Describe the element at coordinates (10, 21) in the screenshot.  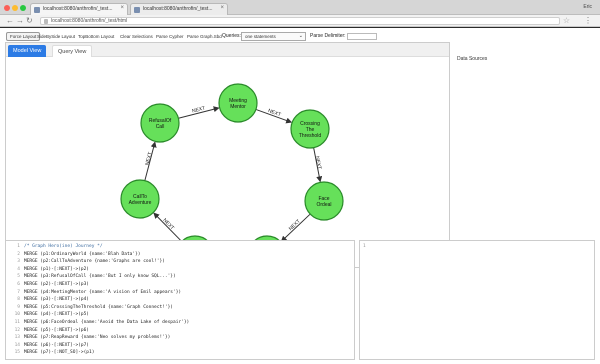
I see `back-arrow-icon: ←` at that location.